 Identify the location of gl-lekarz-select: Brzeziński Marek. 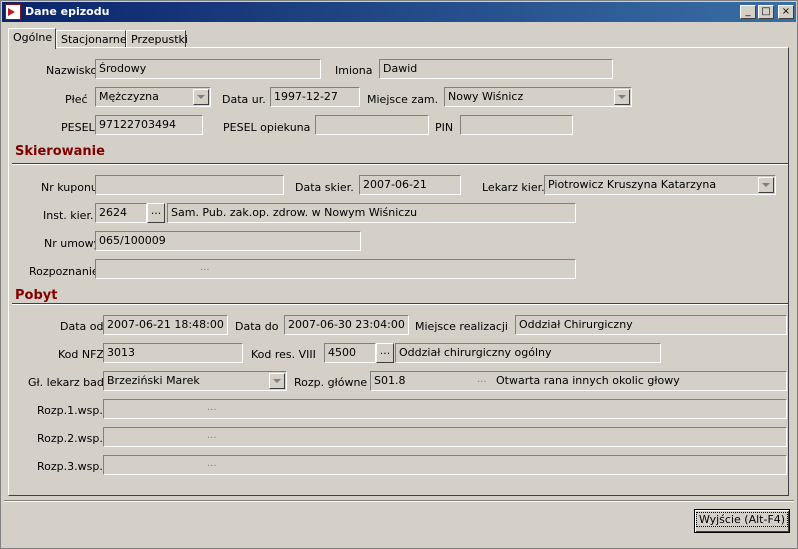
(195, 381).